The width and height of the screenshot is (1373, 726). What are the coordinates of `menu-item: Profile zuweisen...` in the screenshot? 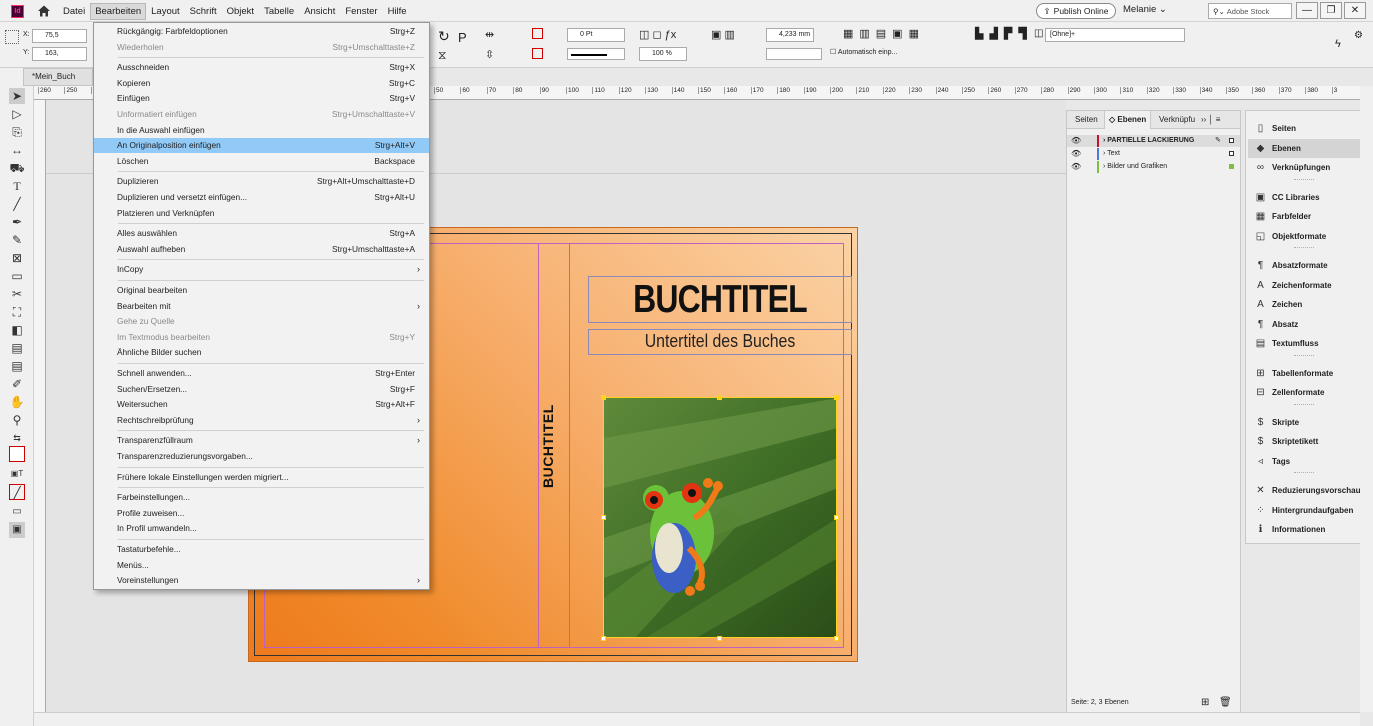 It's located at (261, 513).